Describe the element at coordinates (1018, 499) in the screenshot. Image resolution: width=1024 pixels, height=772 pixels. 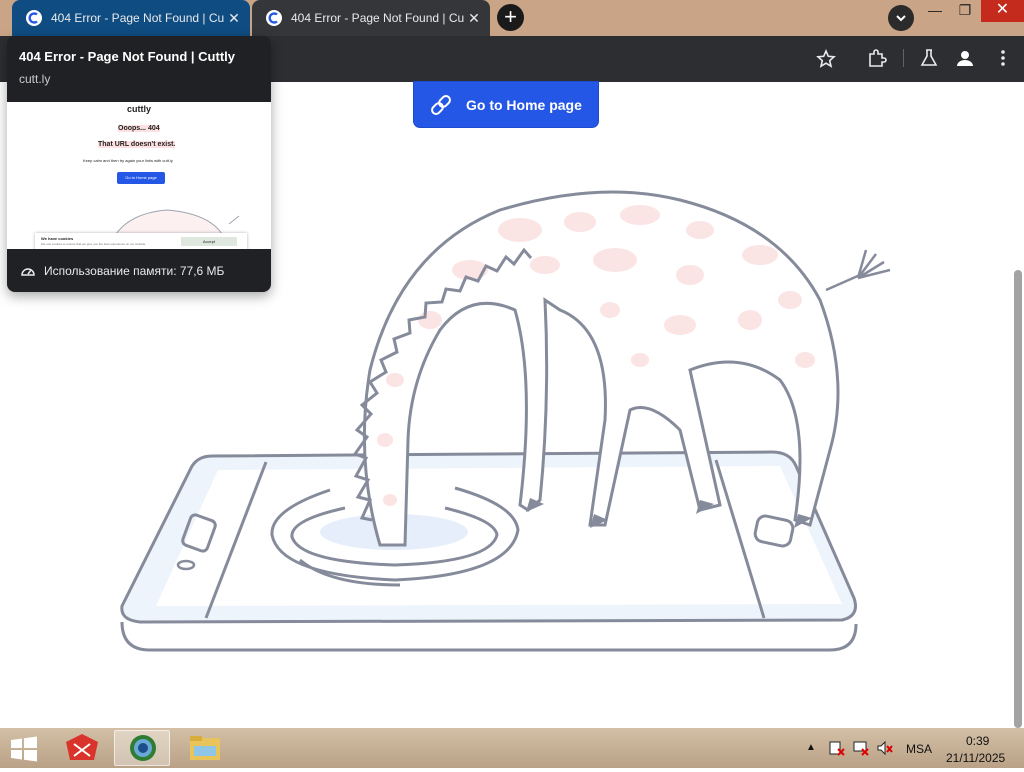
I see `scrollbar-thumb` at that location.